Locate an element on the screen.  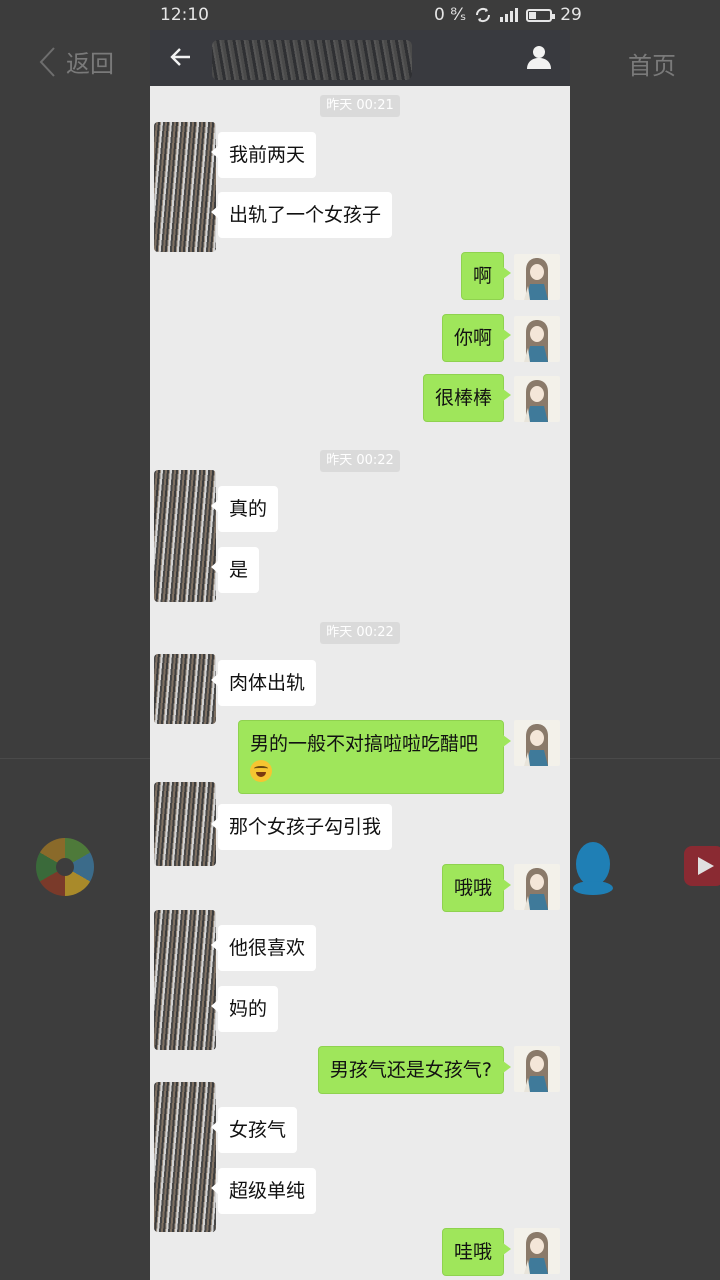
status-icons: 0 ⁸⁄ₛ 29 is located at coordinates (508, 15).